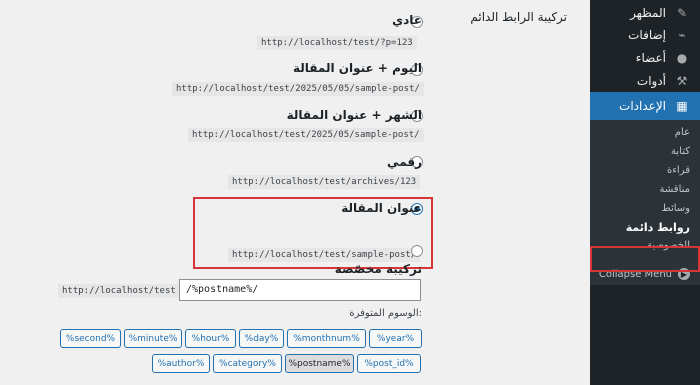  Describe the element at coordinates (417, 251) in the screenshot. I see `radio-custom-structure` at that location.